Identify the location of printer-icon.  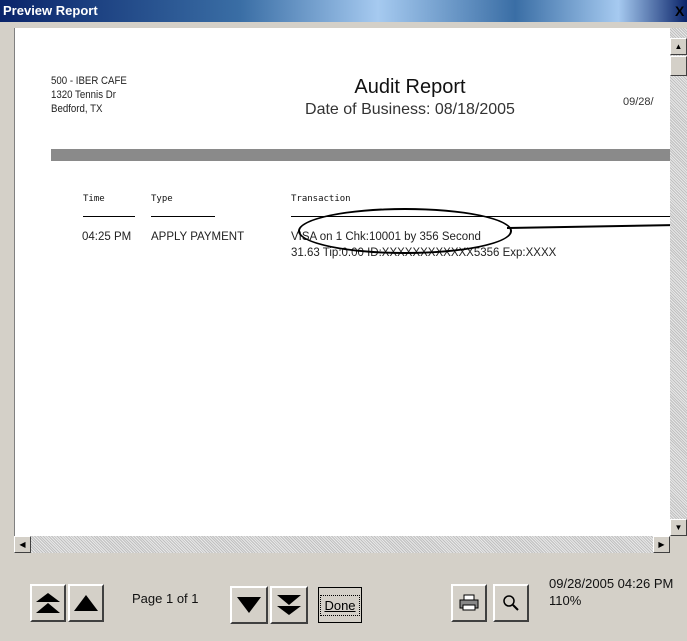
(469, 602).